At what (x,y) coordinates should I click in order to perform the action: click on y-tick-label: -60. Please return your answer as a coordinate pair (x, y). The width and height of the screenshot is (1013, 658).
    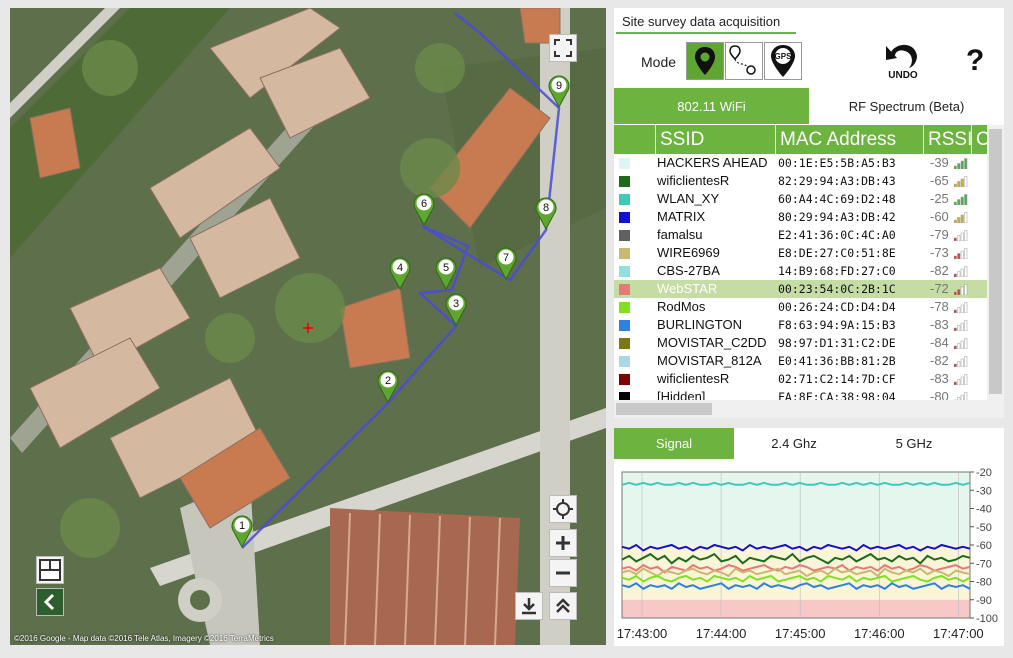
    Looking at the image, I should click on (984, 546).